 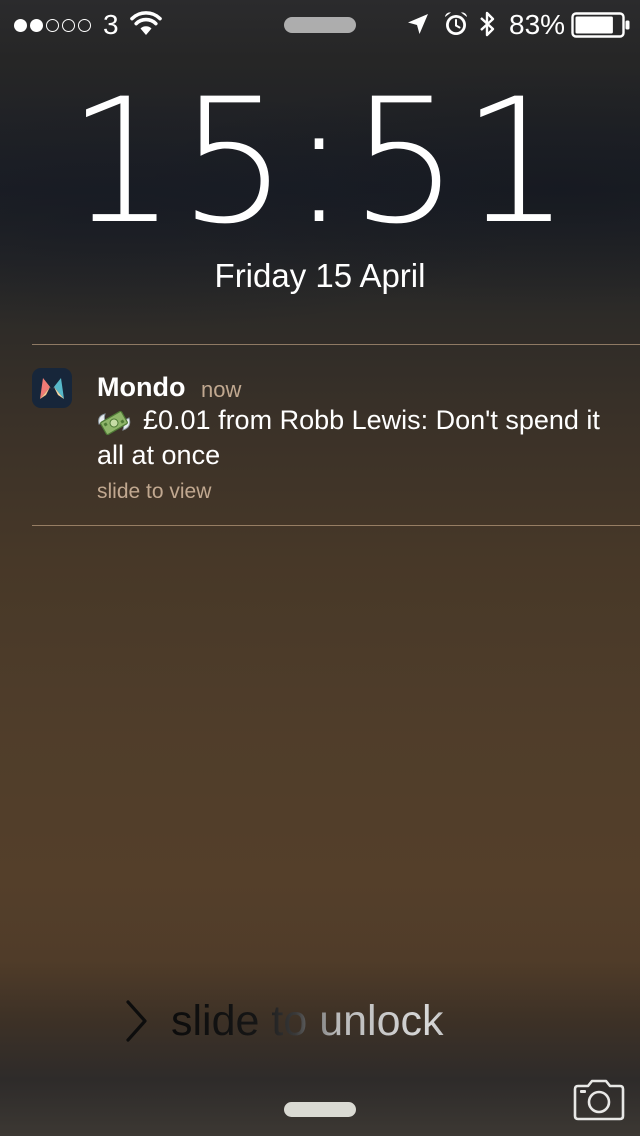 I want to click on notification-center-grabber, so click(x=320, y=25).